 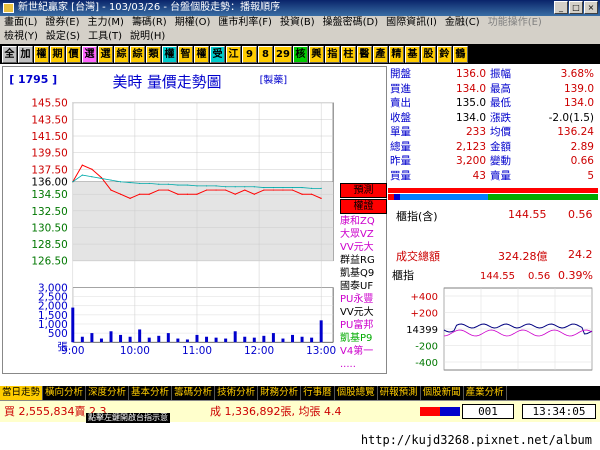 What do you see at coordinates (444, 54) in the screenshot?
I see `toolbar-button: 鈴` at bounding box center [444, 54].